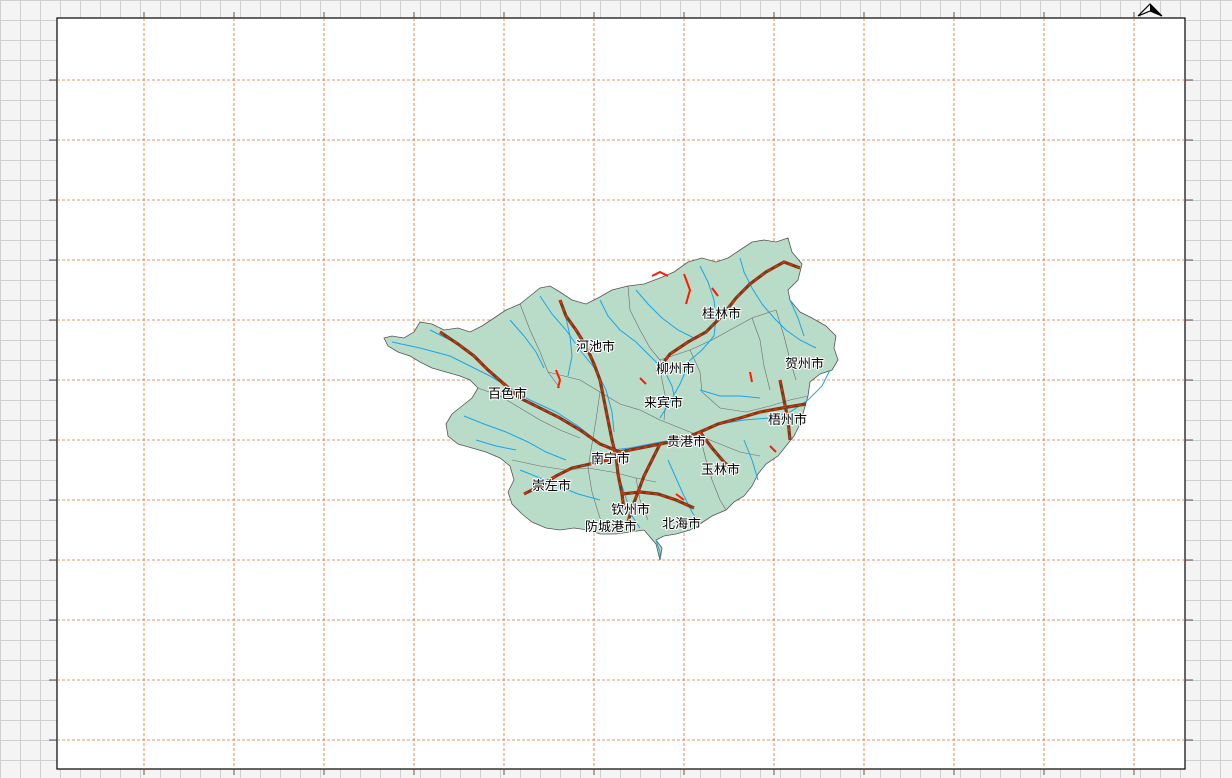 The height and width of the screenshot is (778, 1232). What do you see at coordinates (675, 369) in the screenshot?
I see `city-label-liuzhou: 柳州市` at bounding box center [675, 369].